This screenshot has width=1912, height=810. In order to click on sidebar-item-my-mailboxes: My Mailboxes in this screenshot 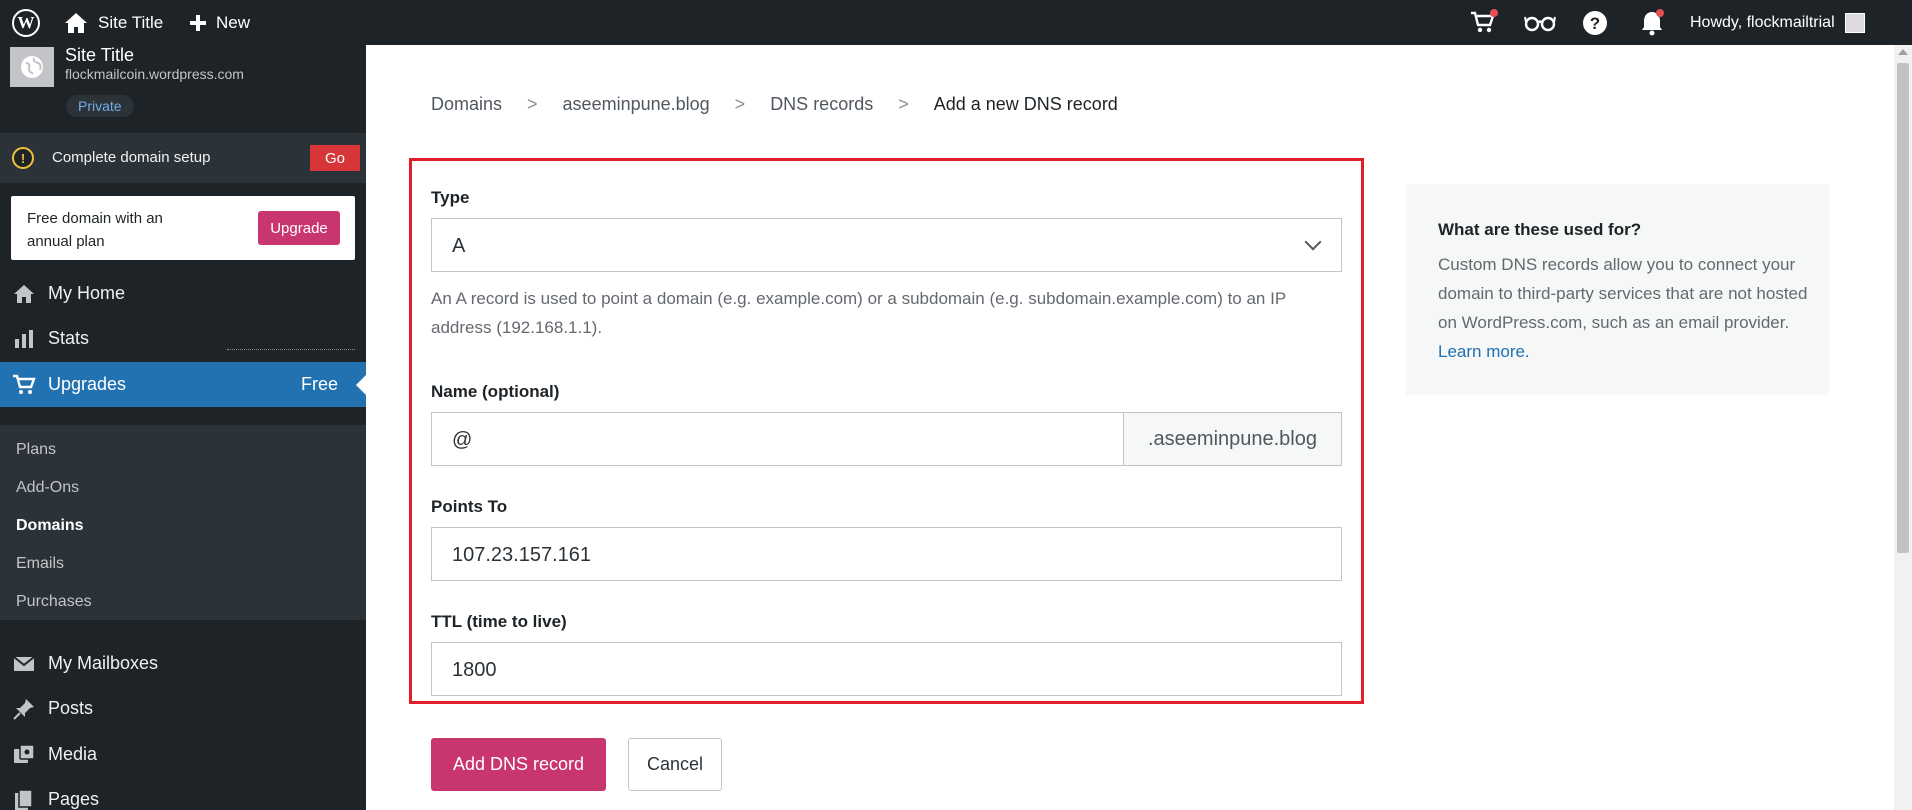, I will do `click(183, 663)`.